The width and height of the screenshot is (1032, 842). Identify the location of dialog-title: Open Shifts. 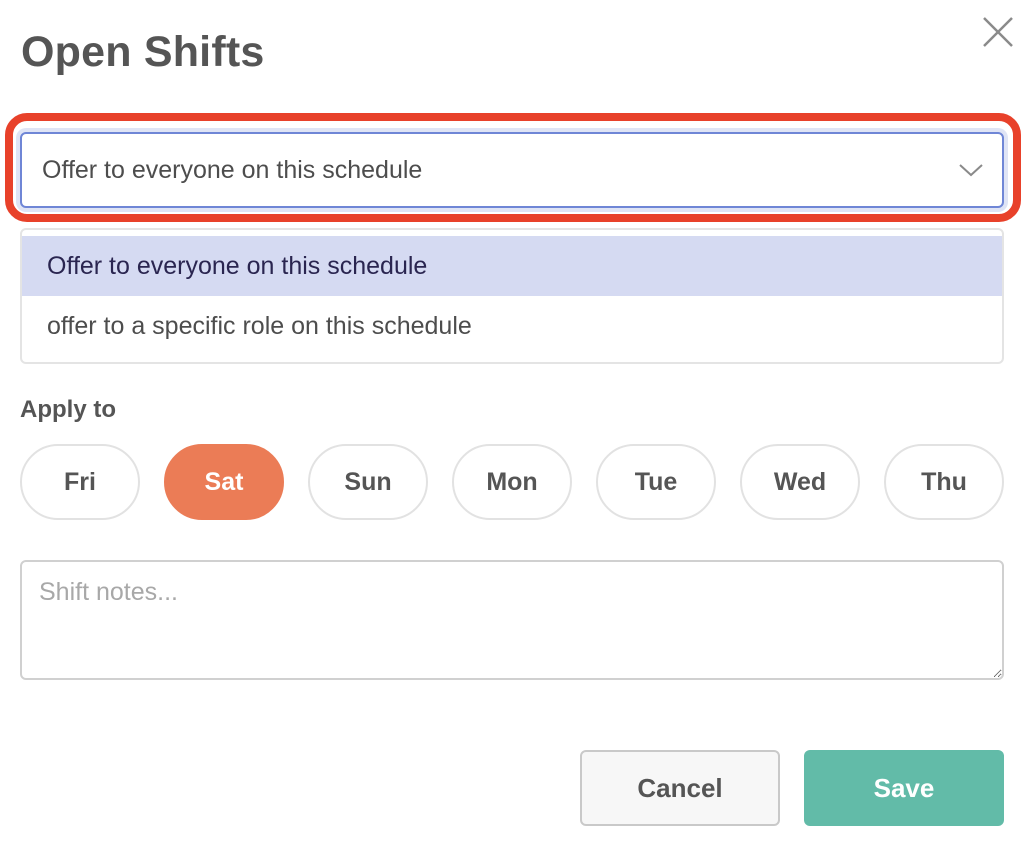
(143, 52).